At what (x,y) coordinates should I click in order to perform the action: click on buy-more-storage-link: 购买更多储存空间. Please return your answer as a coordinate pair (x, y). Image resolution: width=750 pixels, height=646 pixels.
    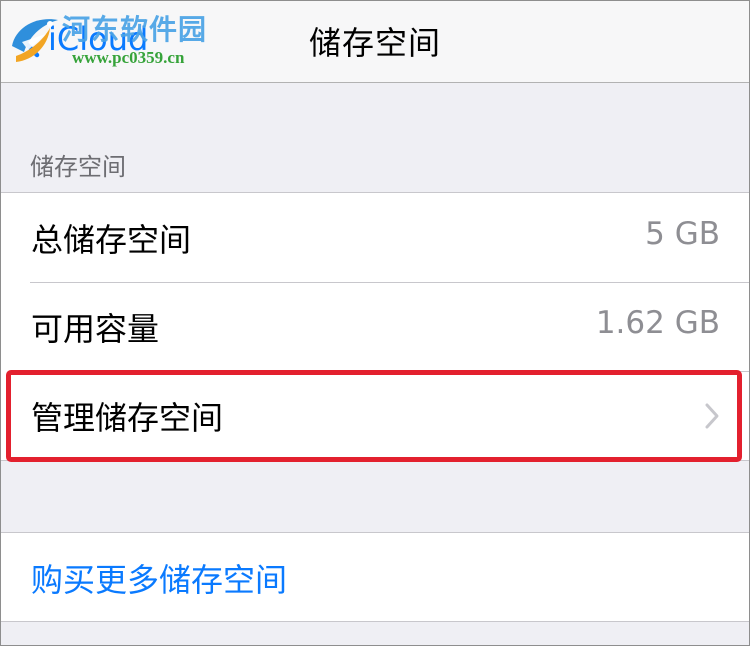
    Looking at the image, I should click on (159, 578).